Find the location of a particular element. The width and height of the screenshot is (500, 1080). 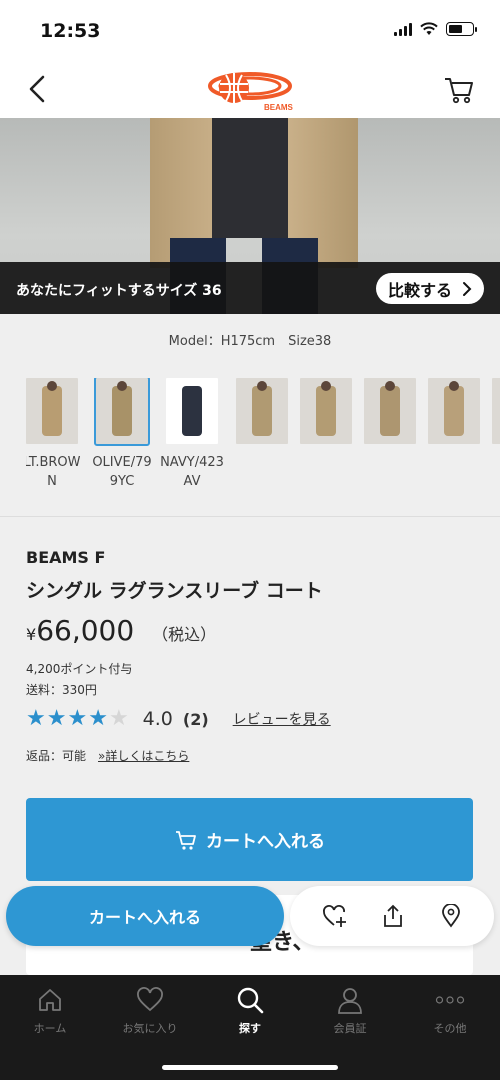

tab-member-card-label: 会員証 is located at coordinates (350, 1028).